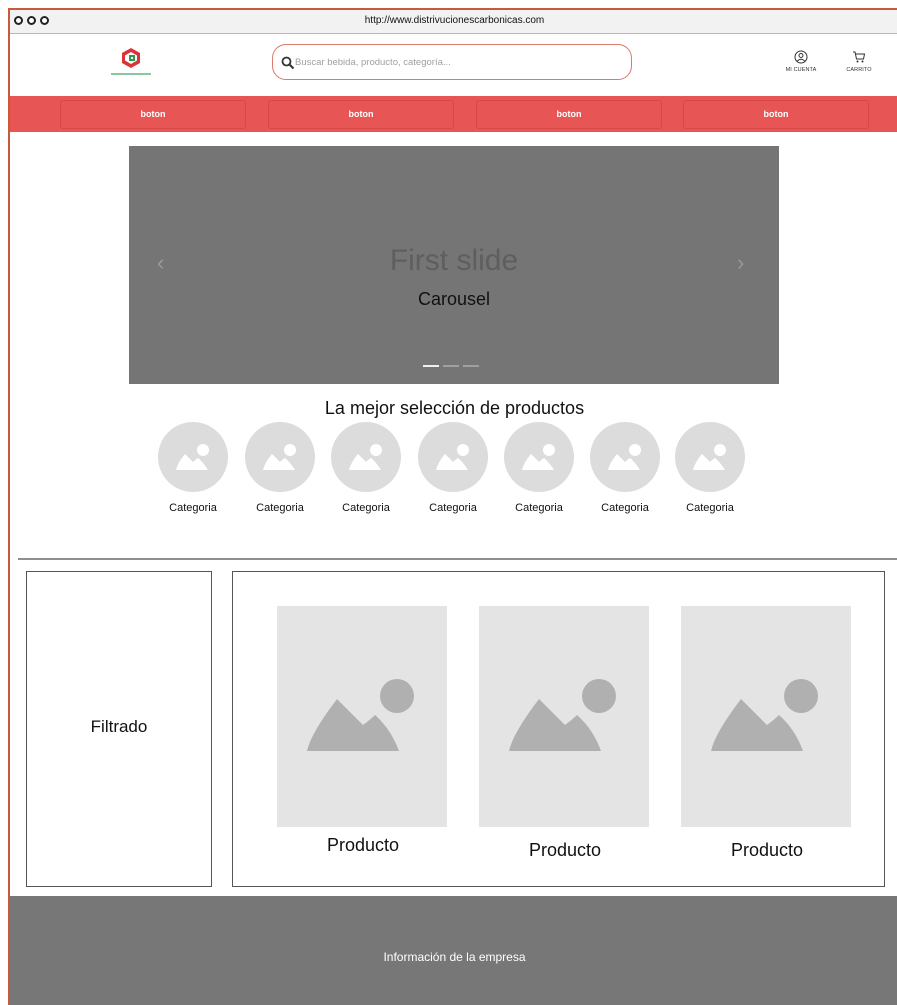  What do you see at coordinates (801, 57) in the screenshot?
I see `user-icon` at bounding box center [801, 57].